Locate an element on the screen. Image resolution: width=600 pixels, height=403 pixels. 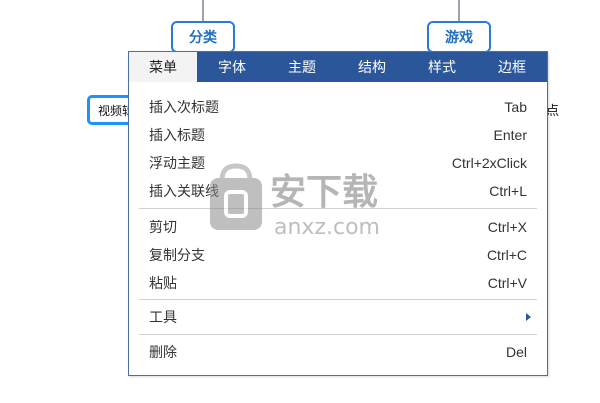
menu-item-label: 剪切 is located at coordinates (163, 228).